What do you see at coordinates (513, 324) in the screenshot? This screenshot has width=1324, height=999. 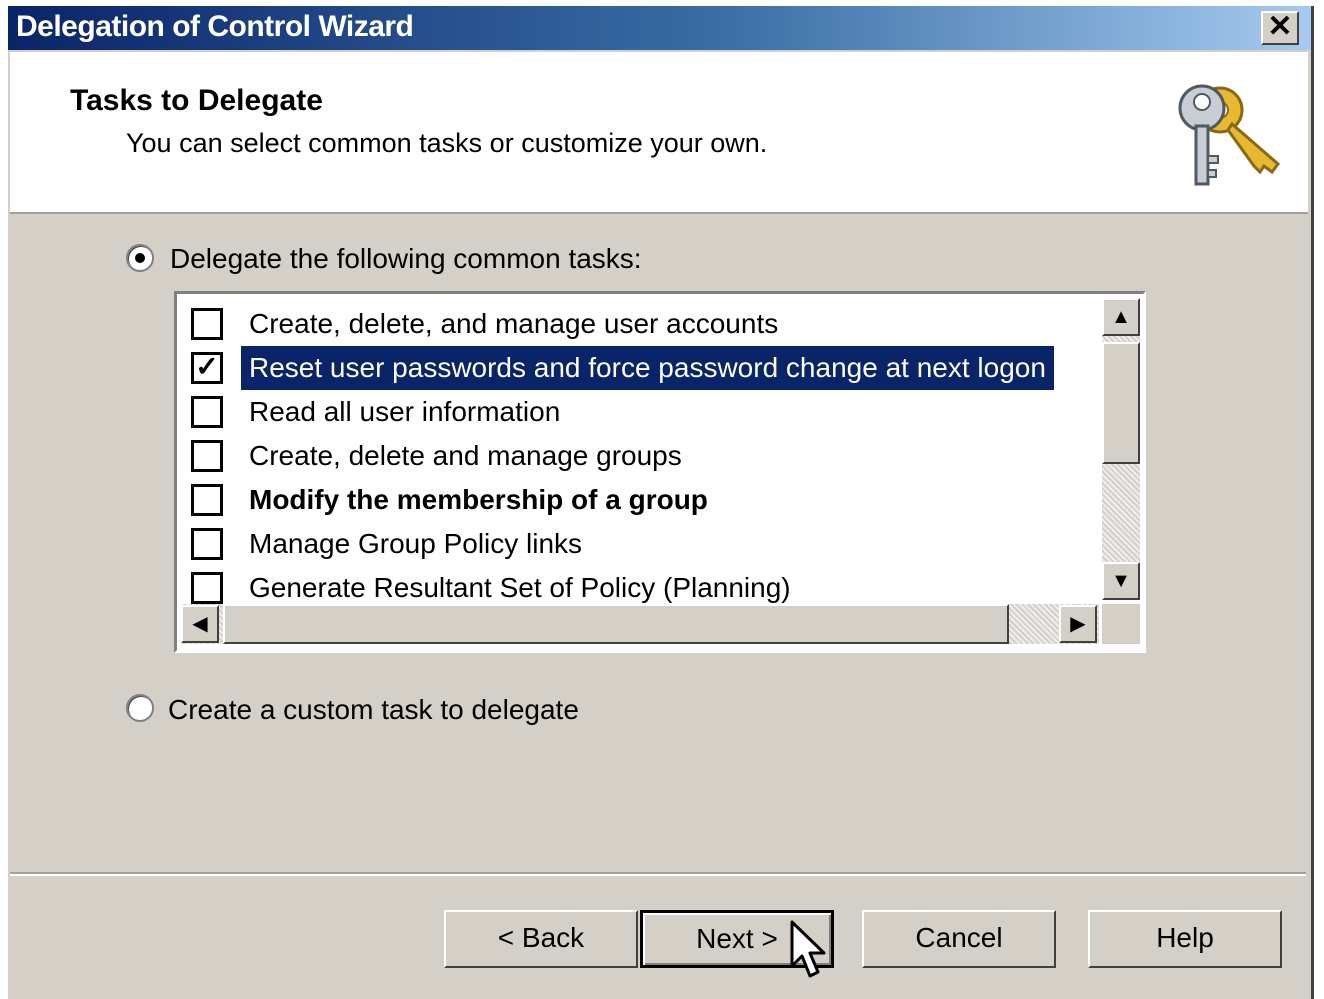 I see `task-label: Create, delete, and manage user accounts` at bounding box center [513, 324].